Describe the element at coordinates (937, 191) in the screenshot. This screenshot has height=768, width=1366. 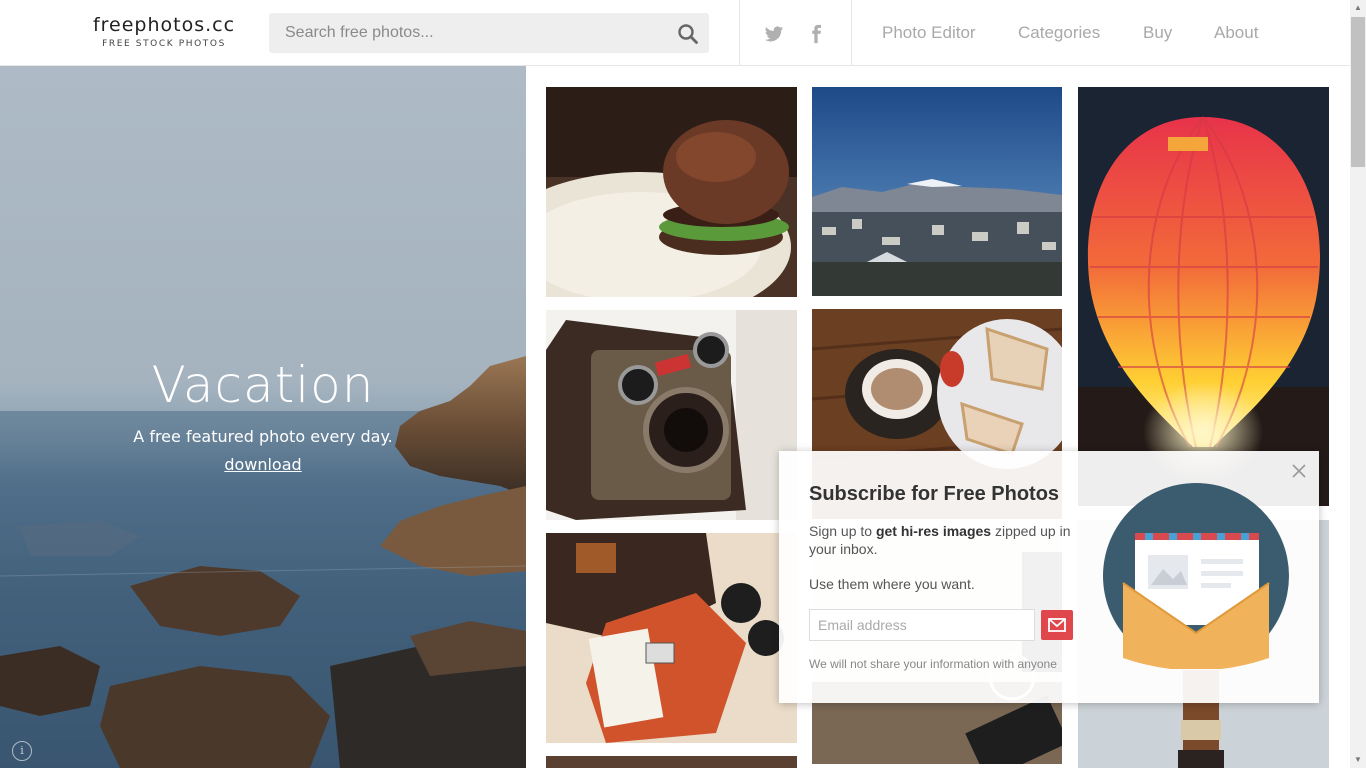
I see `photo-tile-city-mountains` at that location.